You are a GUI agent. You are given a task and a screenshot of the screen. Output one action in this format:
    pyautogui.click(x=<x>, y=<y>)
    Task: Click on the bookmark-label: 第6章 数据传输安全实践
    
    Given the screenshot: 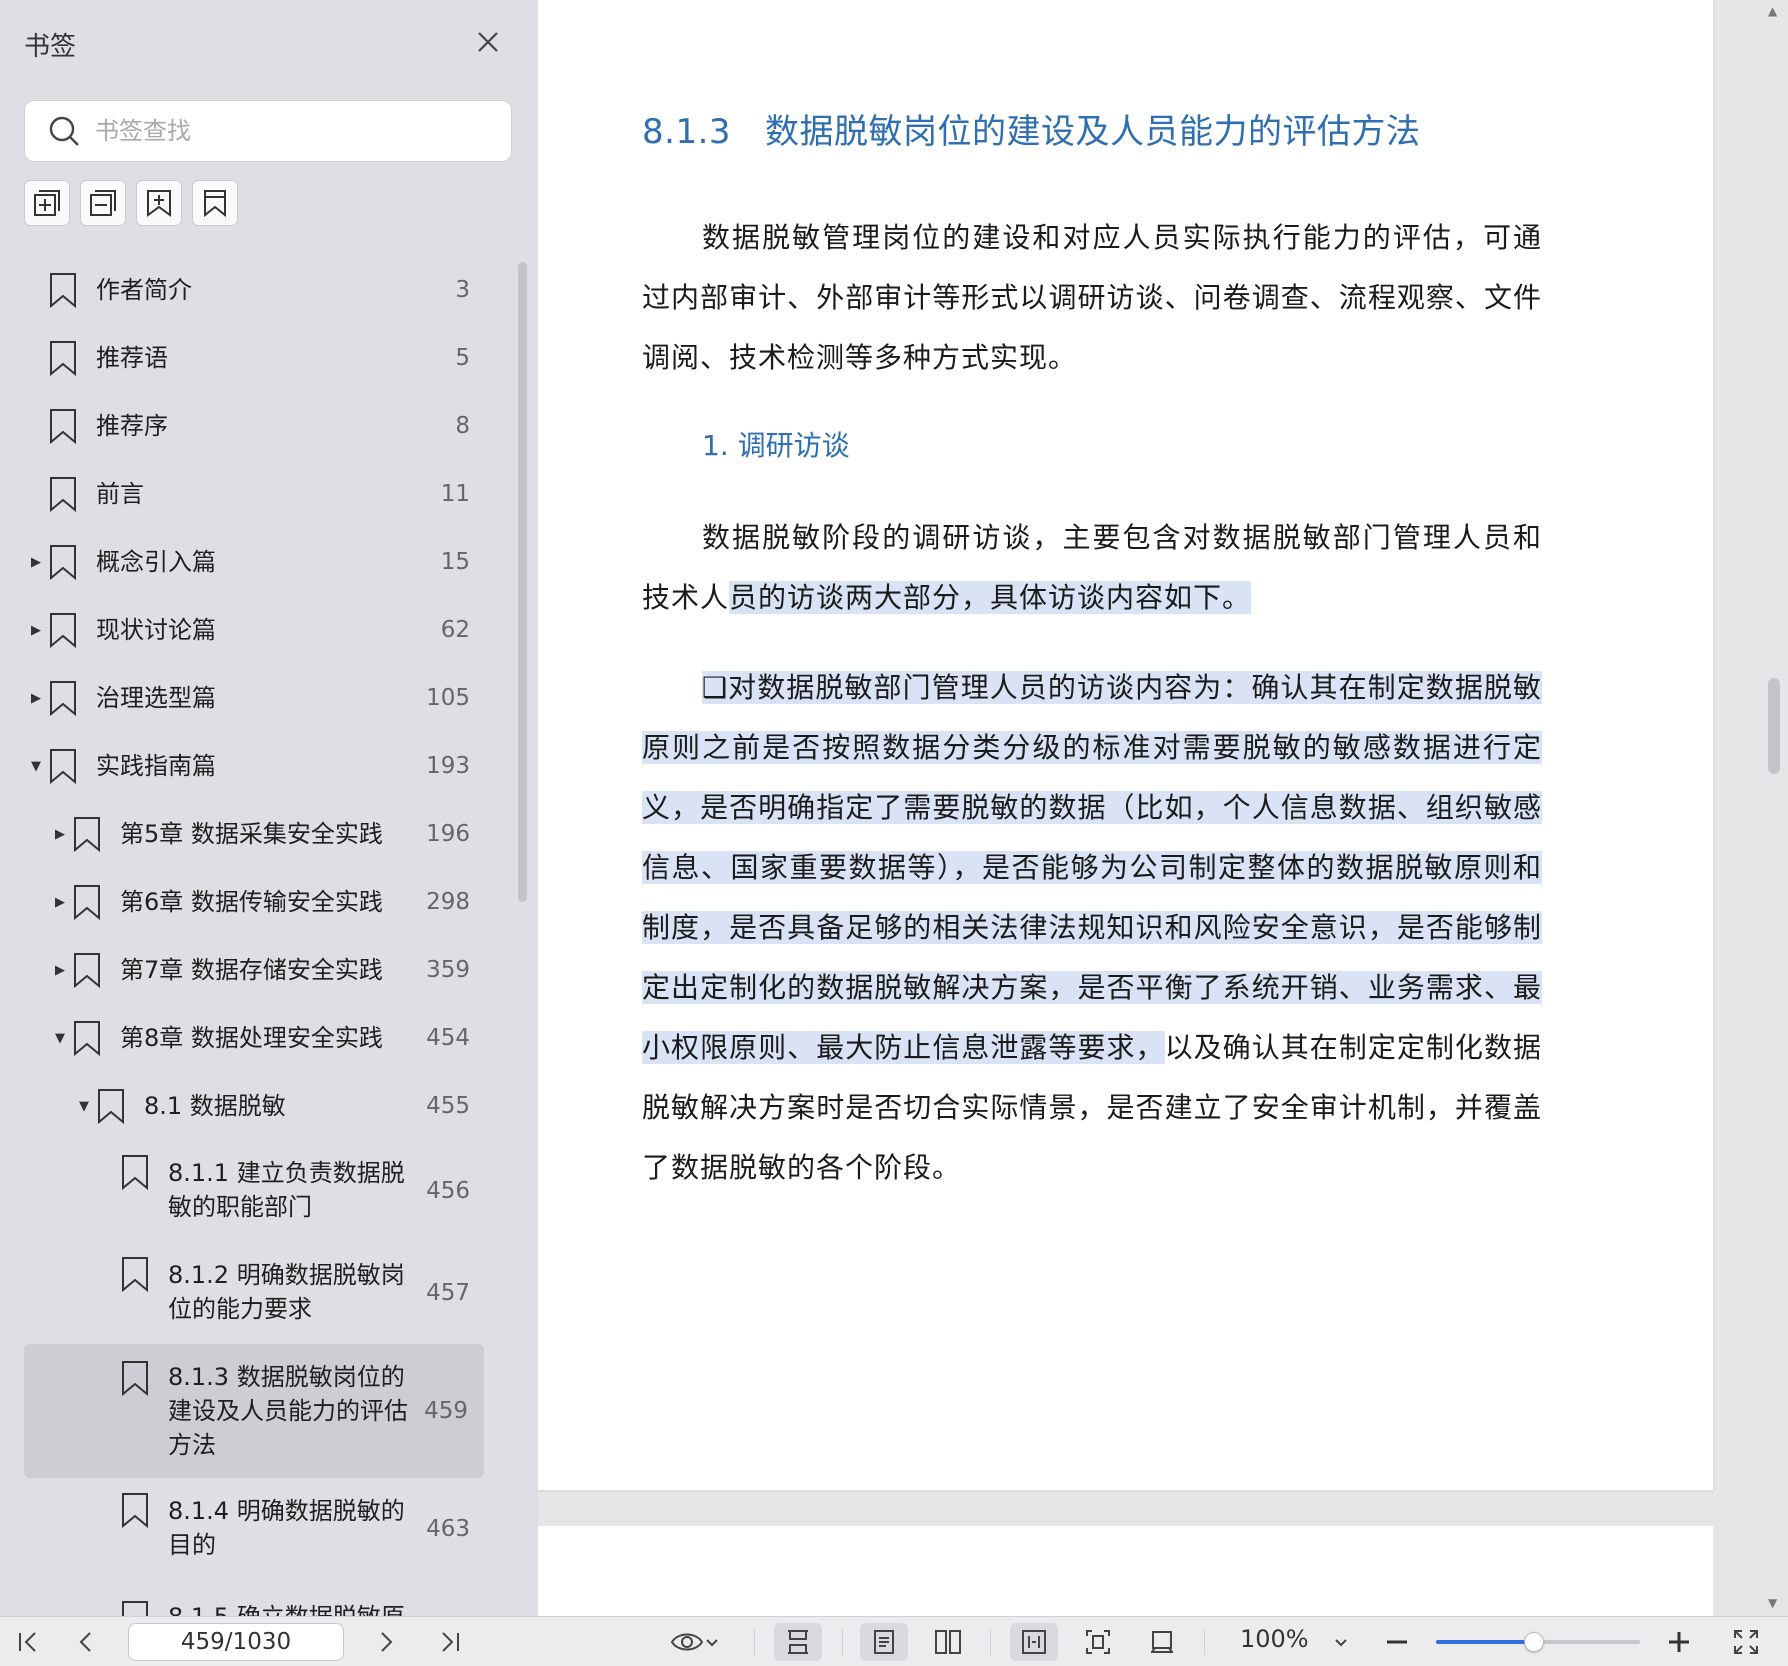 What is the action you would take?
    pyautogui.click(x=251, y=902)
    